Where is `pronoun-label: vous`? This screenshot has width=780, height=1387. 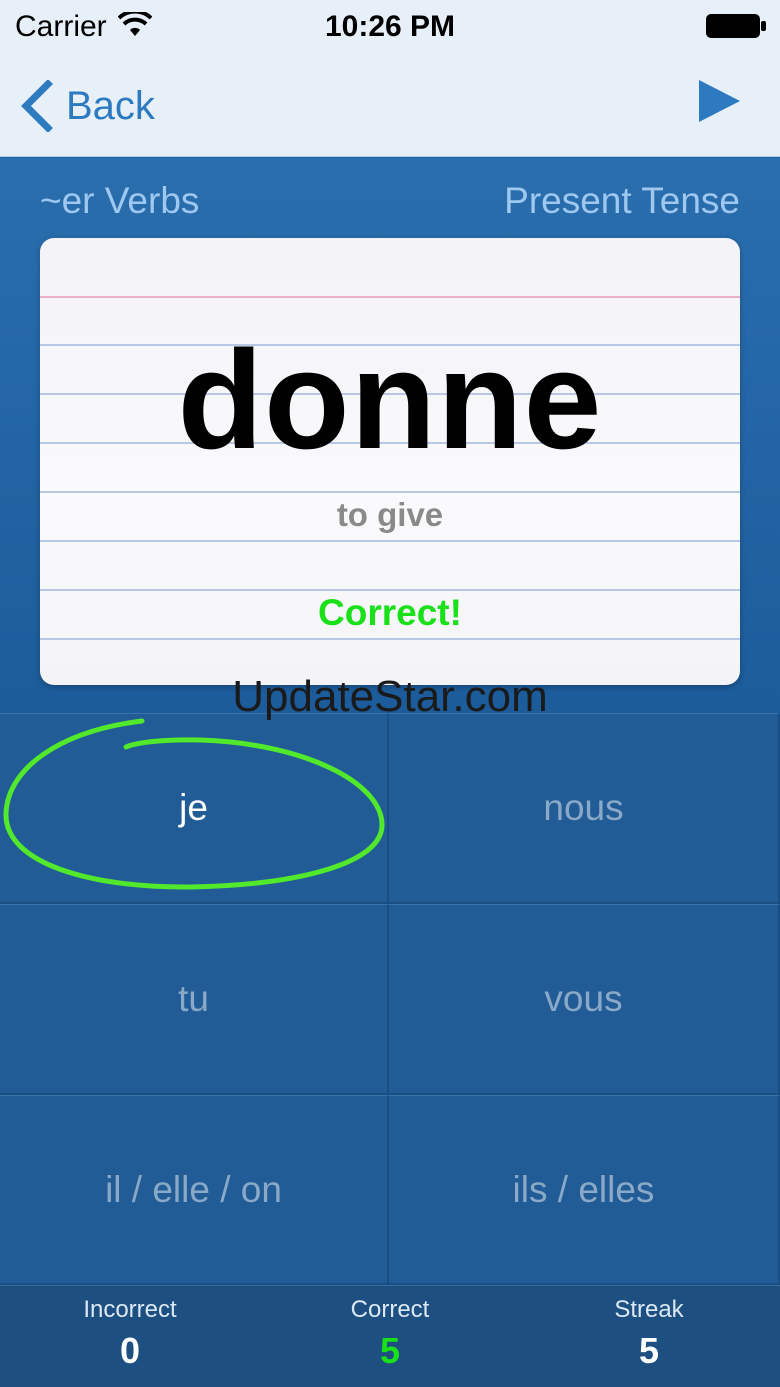 pronoun-label: vous is located at coordinates (583, 998).